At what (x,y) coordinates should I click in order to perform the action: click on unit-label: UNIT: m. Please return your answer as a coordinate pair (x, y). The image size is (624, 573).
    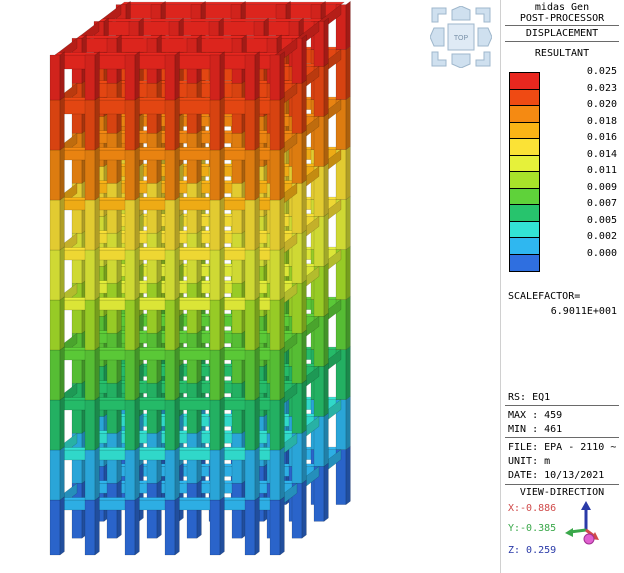
    Looking at the image, I should click on (529, 461).